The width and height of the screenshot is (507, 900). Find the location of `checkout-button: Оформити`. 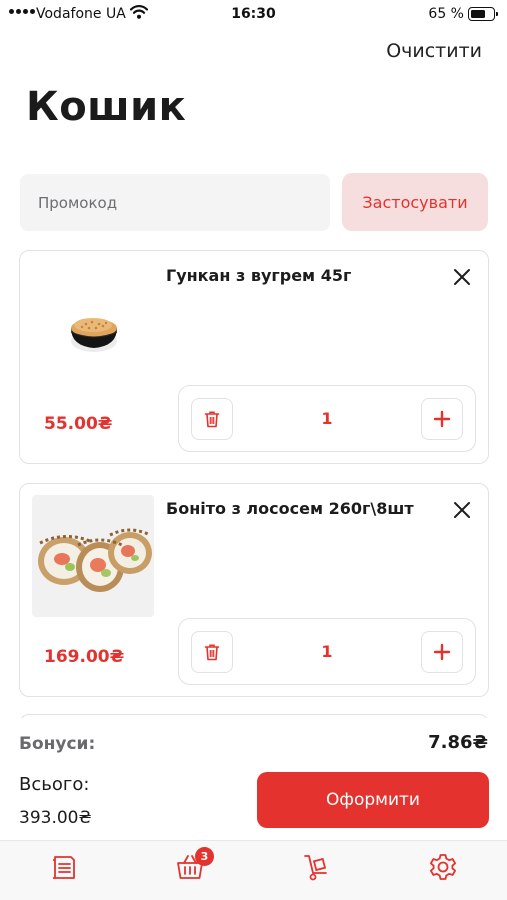

checkout-button: Оформити is located at coordinates (373, 800).